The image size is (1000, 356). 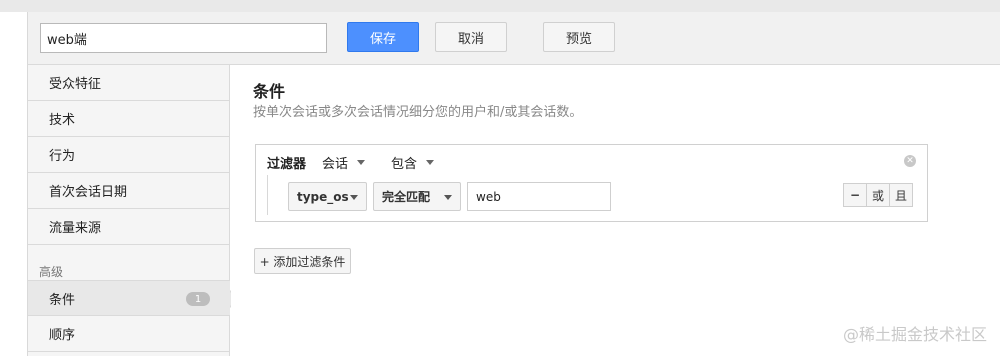 I want to click on filter-scope-value: 会话, so click(x=335, y=164).